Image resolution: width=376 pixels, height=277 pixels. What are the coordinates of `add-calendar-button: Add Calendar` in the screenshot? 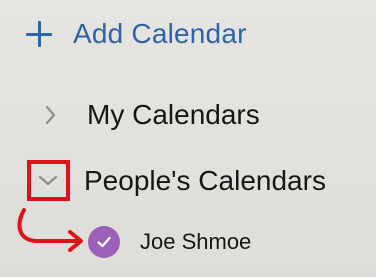 It's located at (136, 34).